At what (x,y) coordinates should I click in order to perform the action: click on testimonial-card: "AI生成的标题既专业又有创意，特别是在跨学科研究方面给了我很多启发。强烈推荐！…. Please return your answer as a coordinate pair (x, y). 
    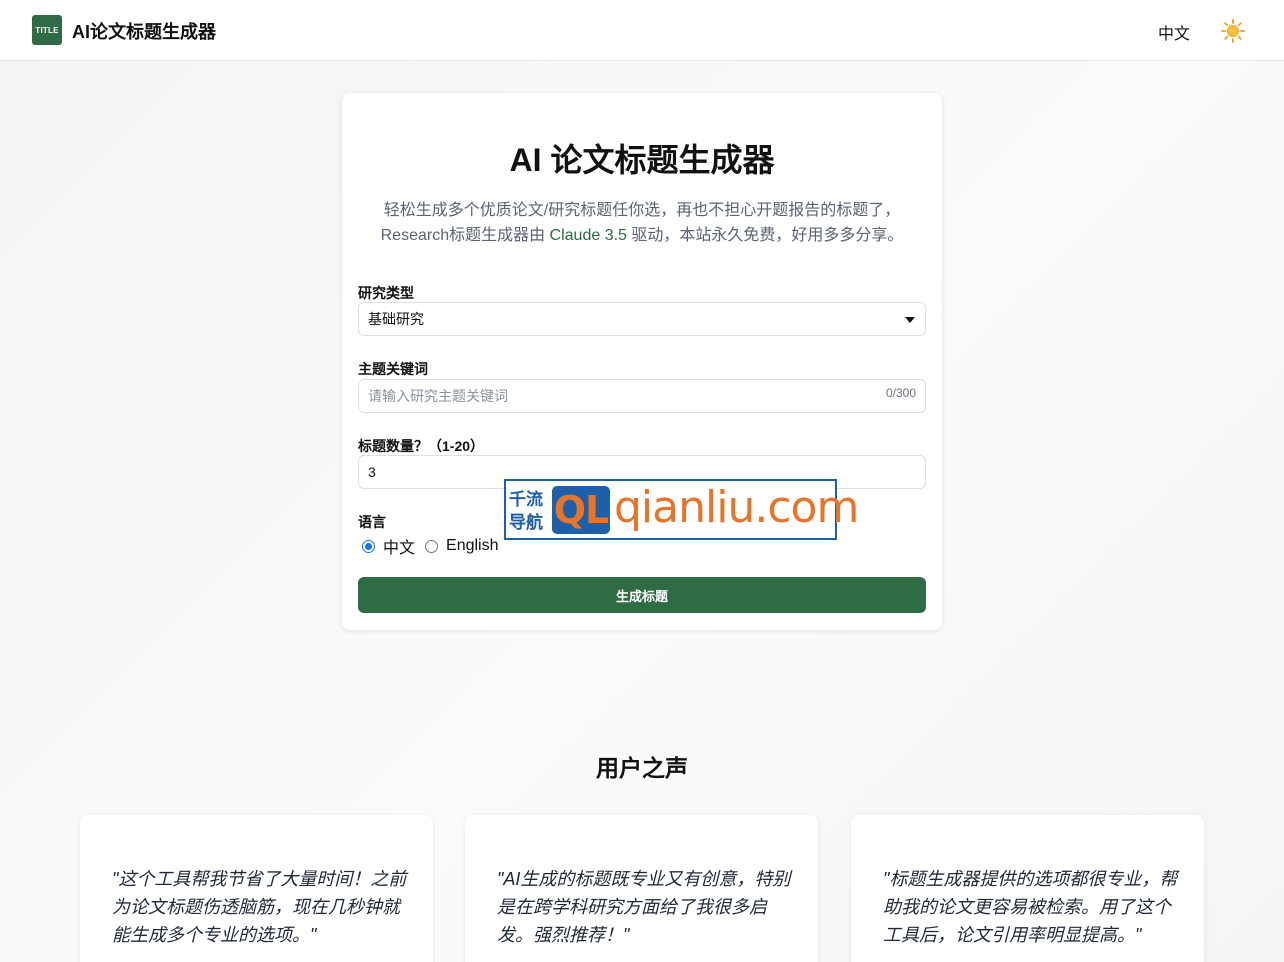
    Looking at the image, I should click on (641, 888).